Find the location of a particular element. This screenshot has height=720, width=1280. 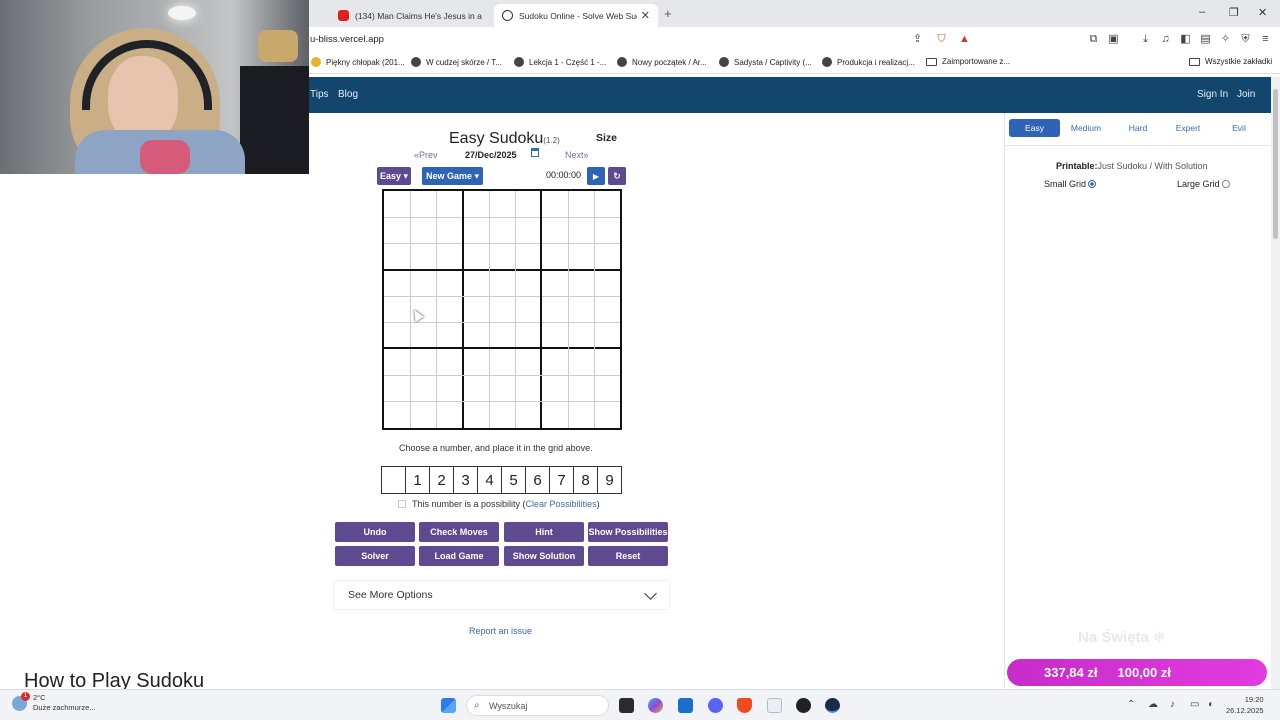

new-tab-button: + is located at coordinates (668, 13).